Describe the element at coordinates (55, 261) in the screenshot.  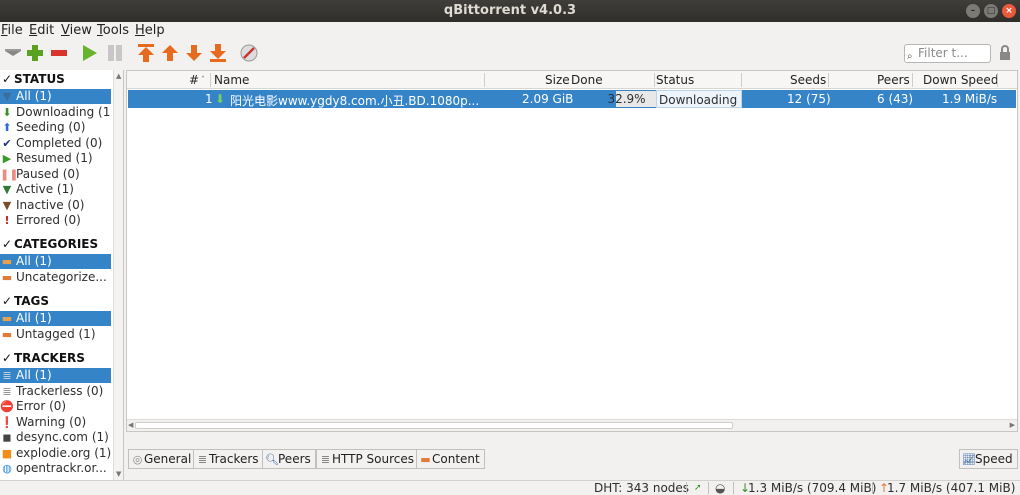
I see `sidebar-item-category-all: ▬ All (1)` at that location.